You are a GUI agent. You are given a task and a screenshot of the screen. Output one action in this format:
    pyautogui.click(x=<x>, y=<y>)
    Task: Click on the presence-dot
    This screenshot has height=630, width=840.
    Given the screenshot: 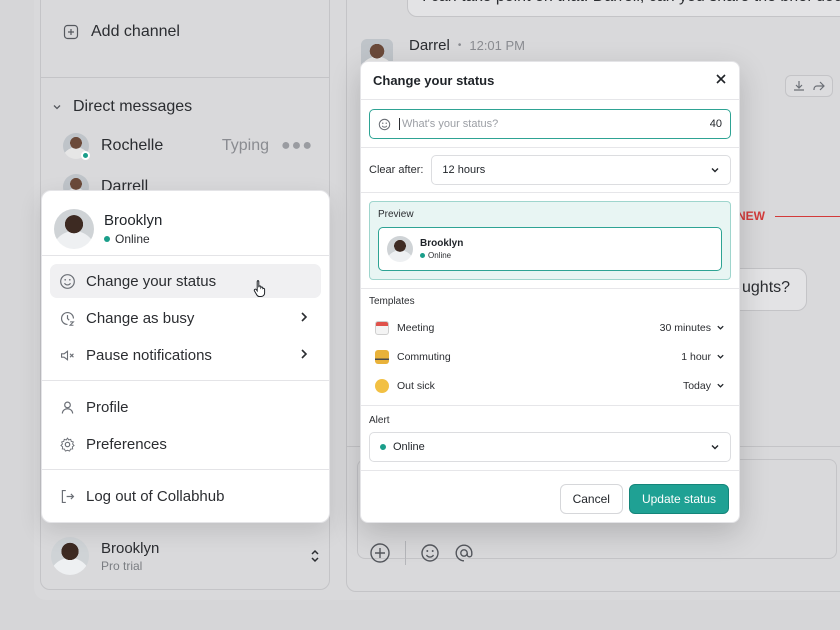 What is the action you would take?
    pyautogui.click(x=85, y=155)
    